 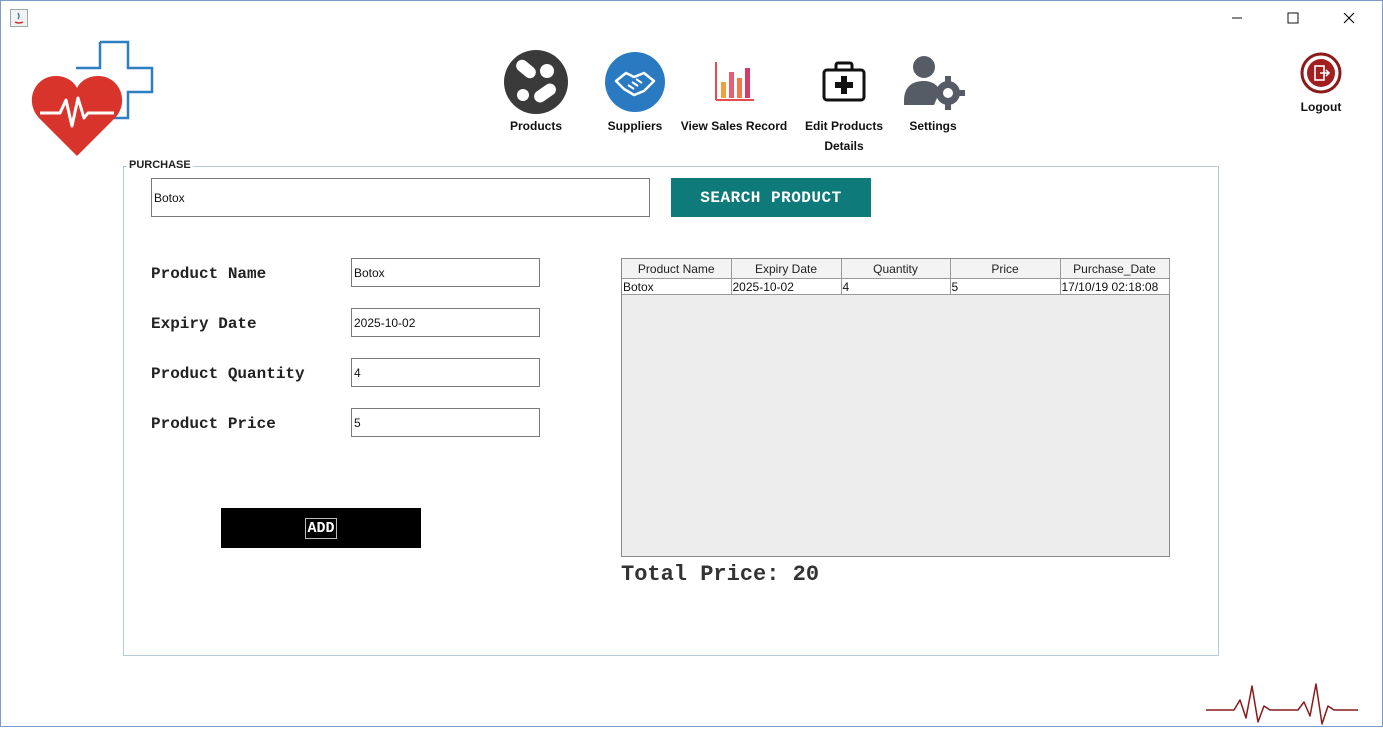 What do you see at coordinates (1282, 702) in the screenshot?
I see `heartbeat-line-icon` at bounding box center [1282, 702].